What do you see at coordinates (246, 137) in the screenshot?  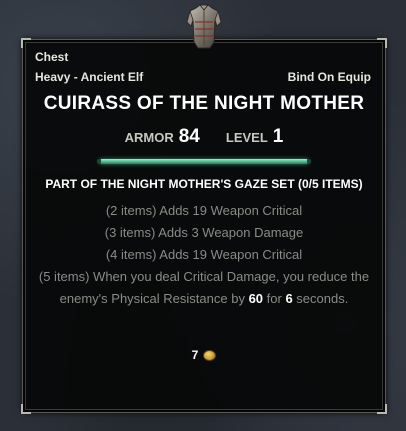 I see `level-label: LEVEL` at bounding box center [246, 137].